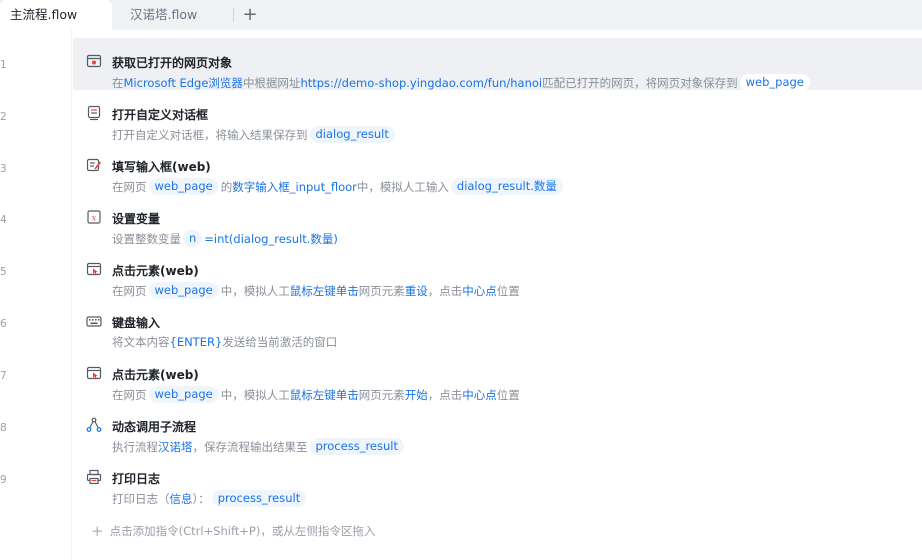  Describe the element at coordinates (259, 446) in the screenshot. I see `step-description: 执行流程 汉诺塔 ，保存流程输出结果至 process_result` at that location.